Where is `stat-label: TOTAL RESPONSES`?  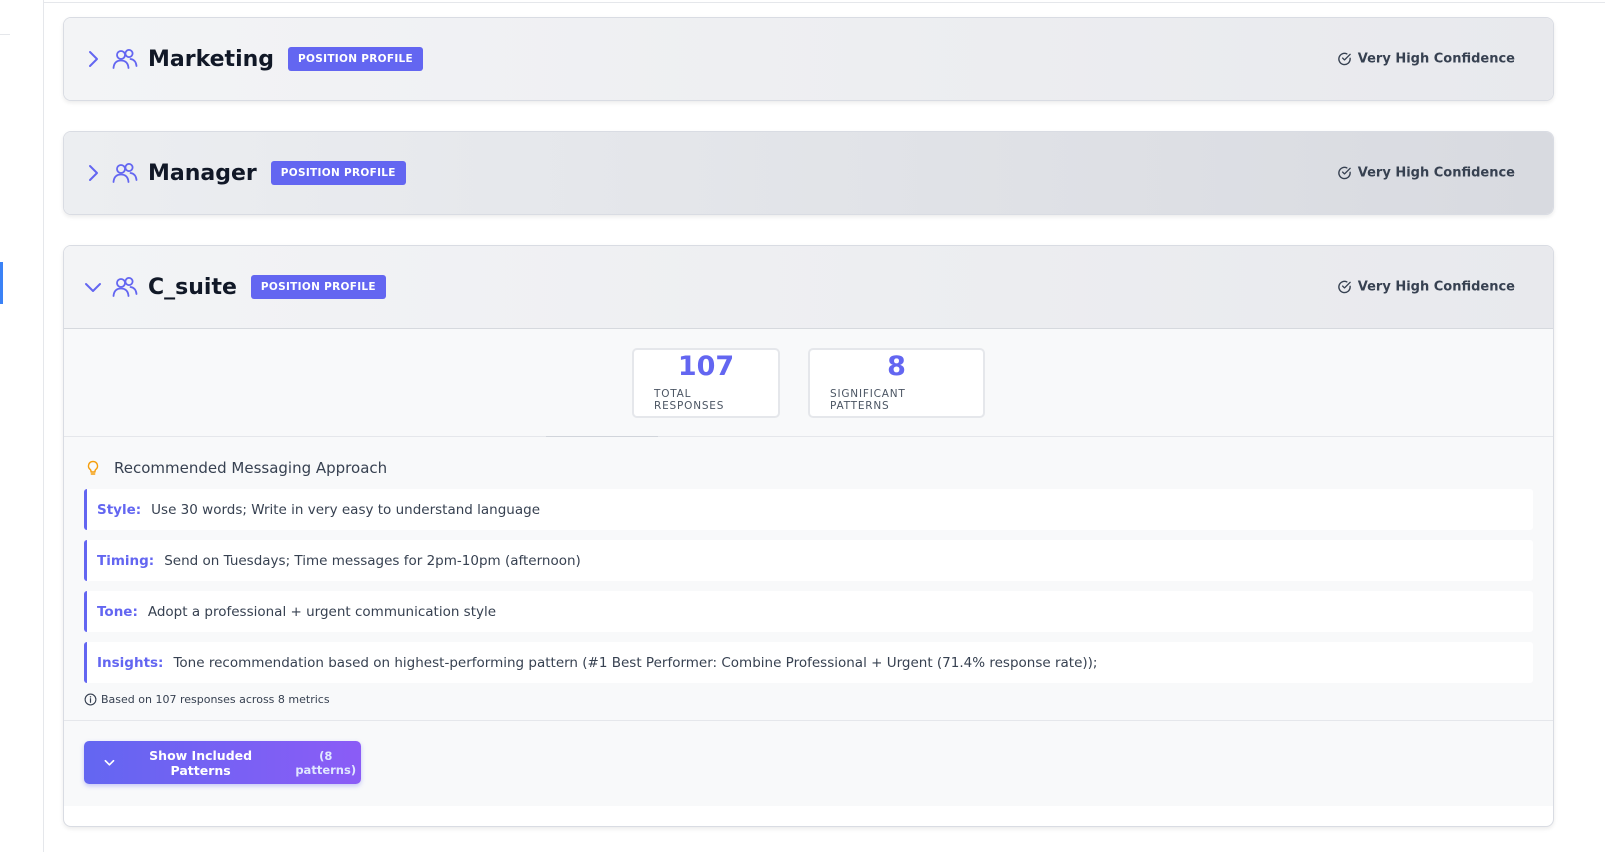 stat-label: TOTAL RESPONSES is located at coordinates (689, 400).